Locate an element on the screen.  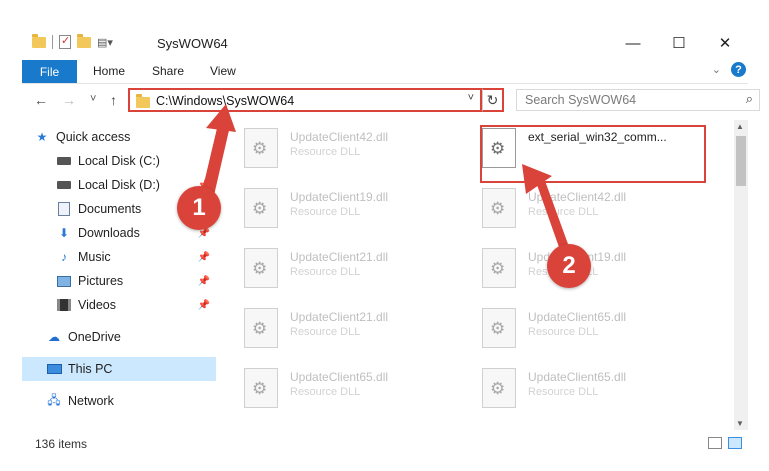
annotation-arrows is located at coordinates (384, 177).